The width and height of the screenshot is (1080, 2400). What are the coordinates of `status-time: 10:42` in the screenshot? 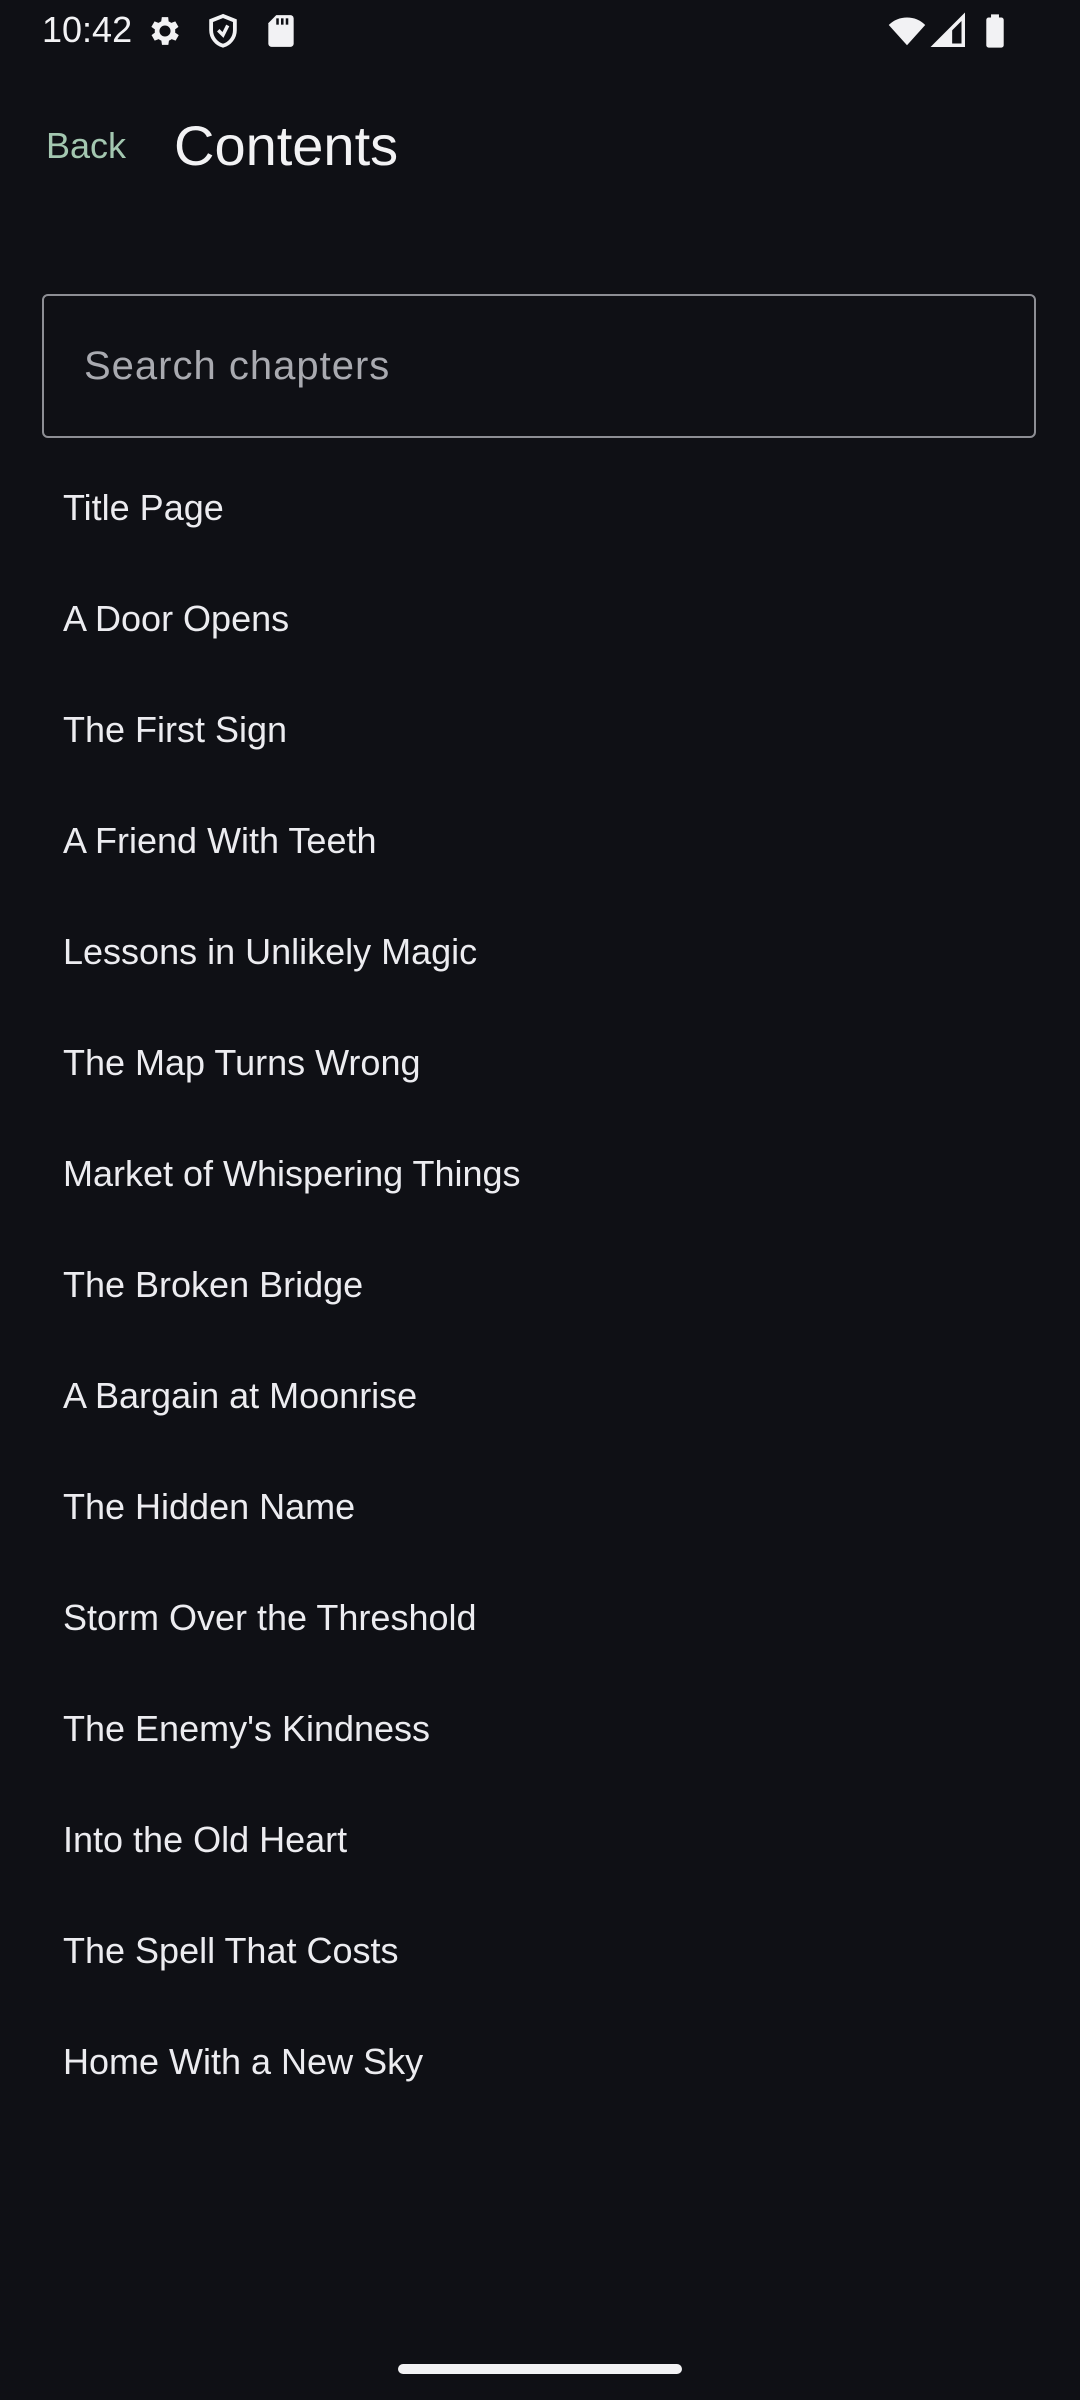 It's located at (87, 29).